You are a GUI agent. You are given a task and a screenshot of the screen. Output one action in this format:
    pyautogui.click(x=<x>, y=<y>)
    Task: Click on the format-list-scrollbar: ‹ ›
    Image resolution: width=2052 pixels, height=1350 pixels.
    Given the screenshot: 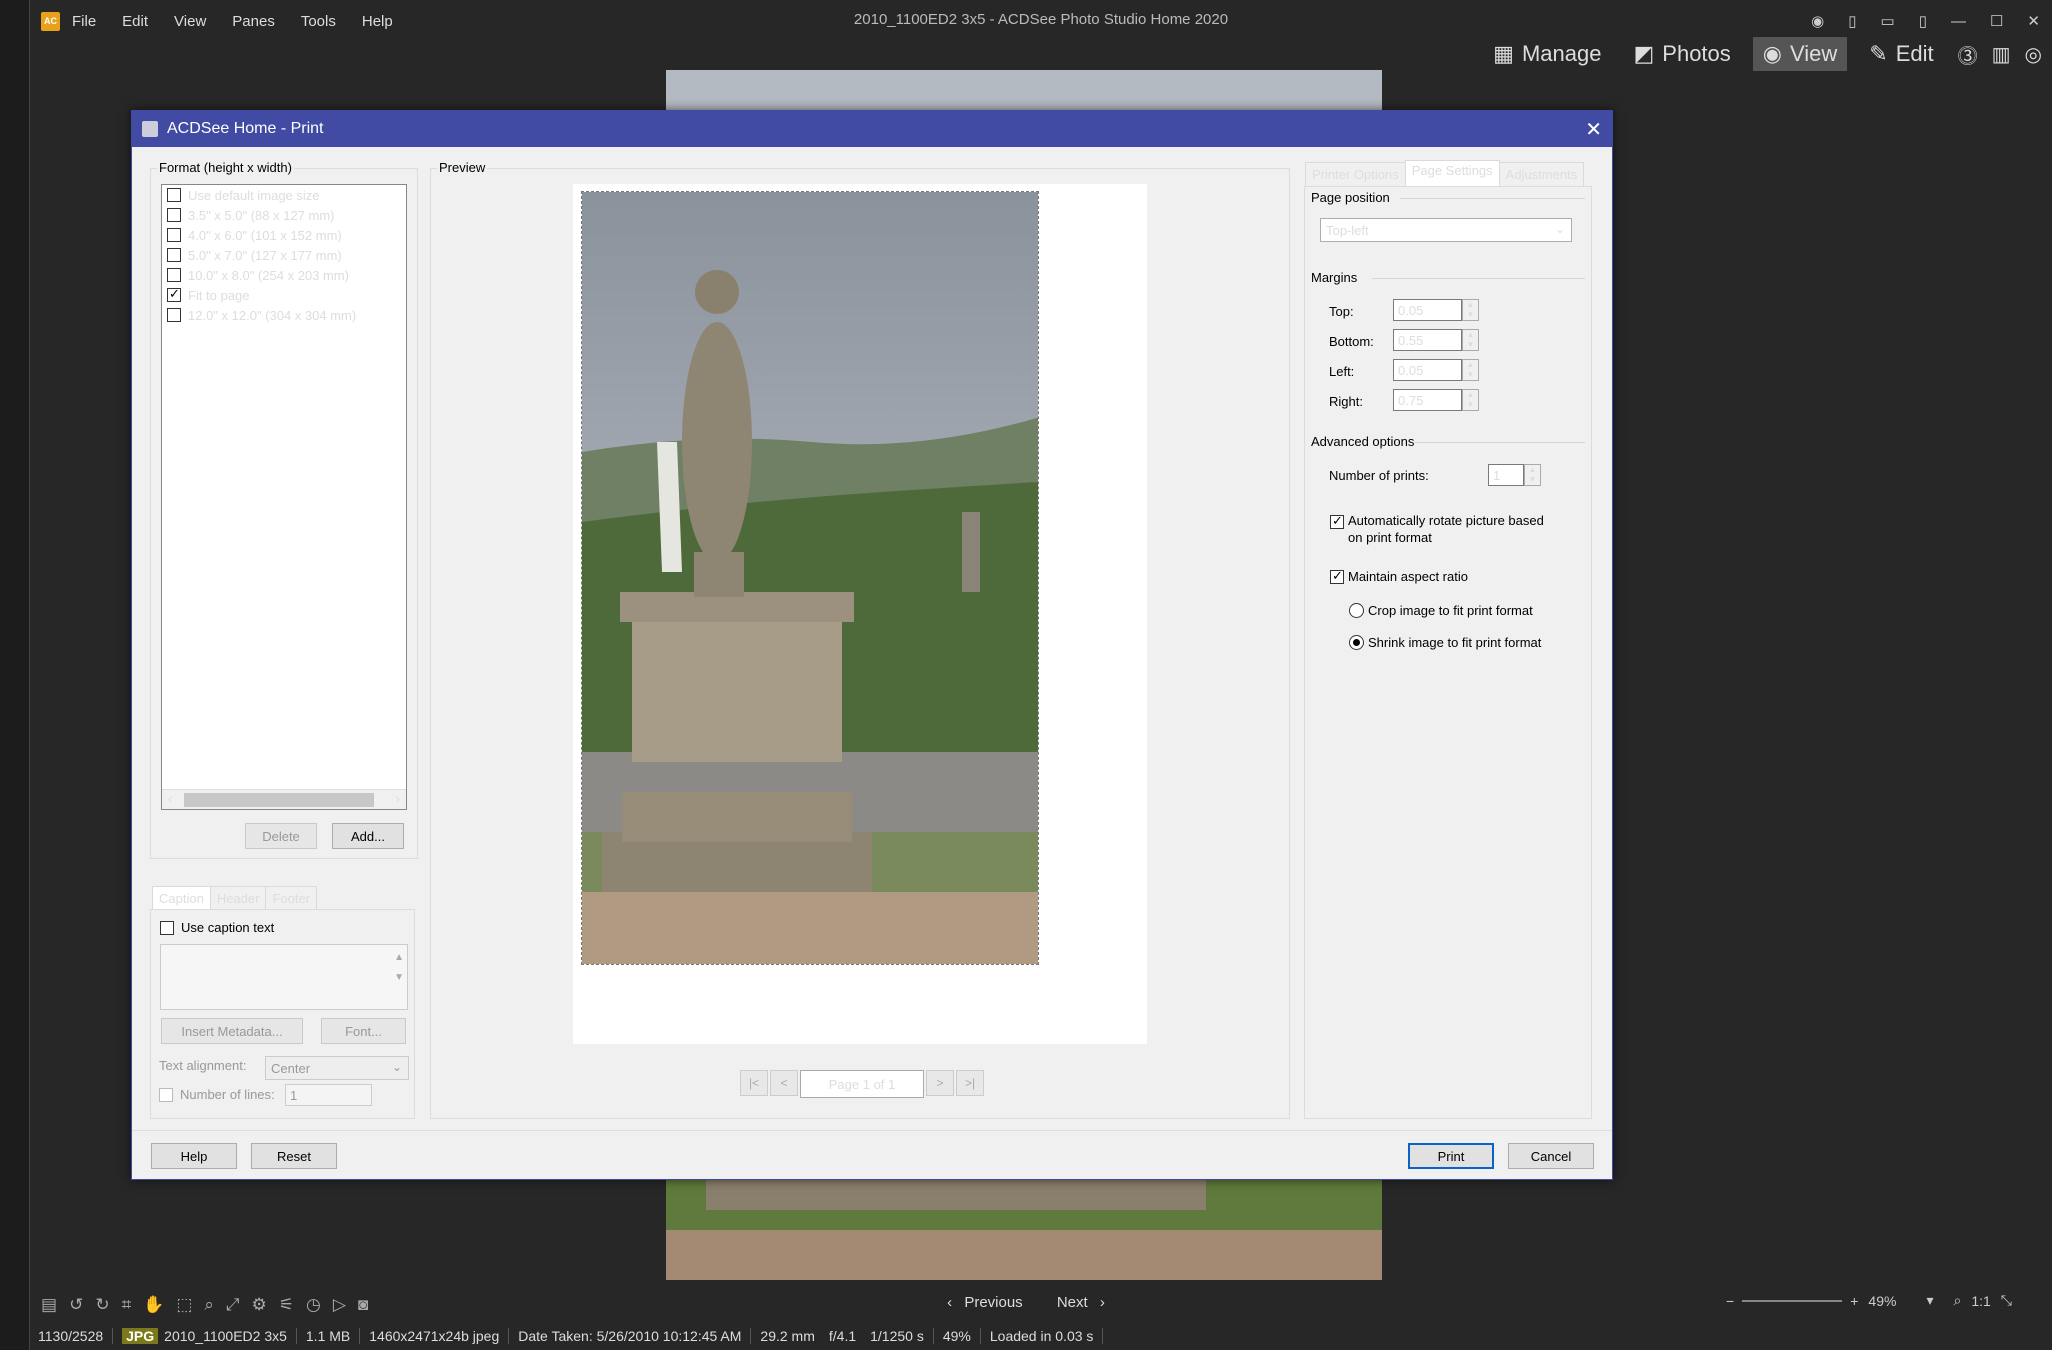 What is the action you would take?
    pyautogui.click(x=284, y=799)
    